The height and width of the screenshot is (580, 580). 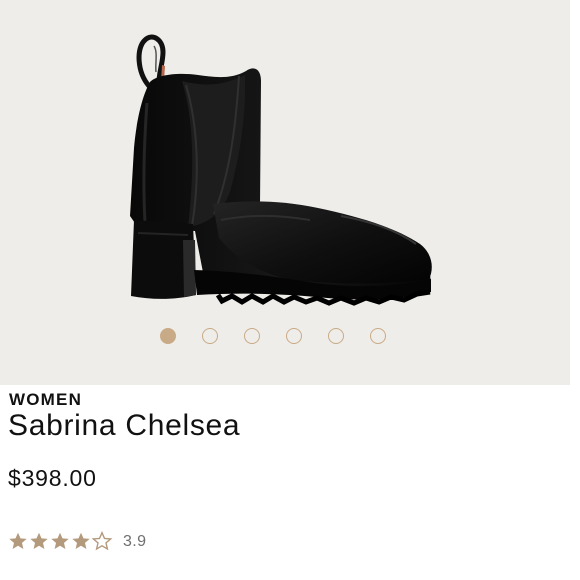 What do you see at coordinates (102, 541) in the screenshot?
I see `empty-star-icon` at bounding box center [102, 541].